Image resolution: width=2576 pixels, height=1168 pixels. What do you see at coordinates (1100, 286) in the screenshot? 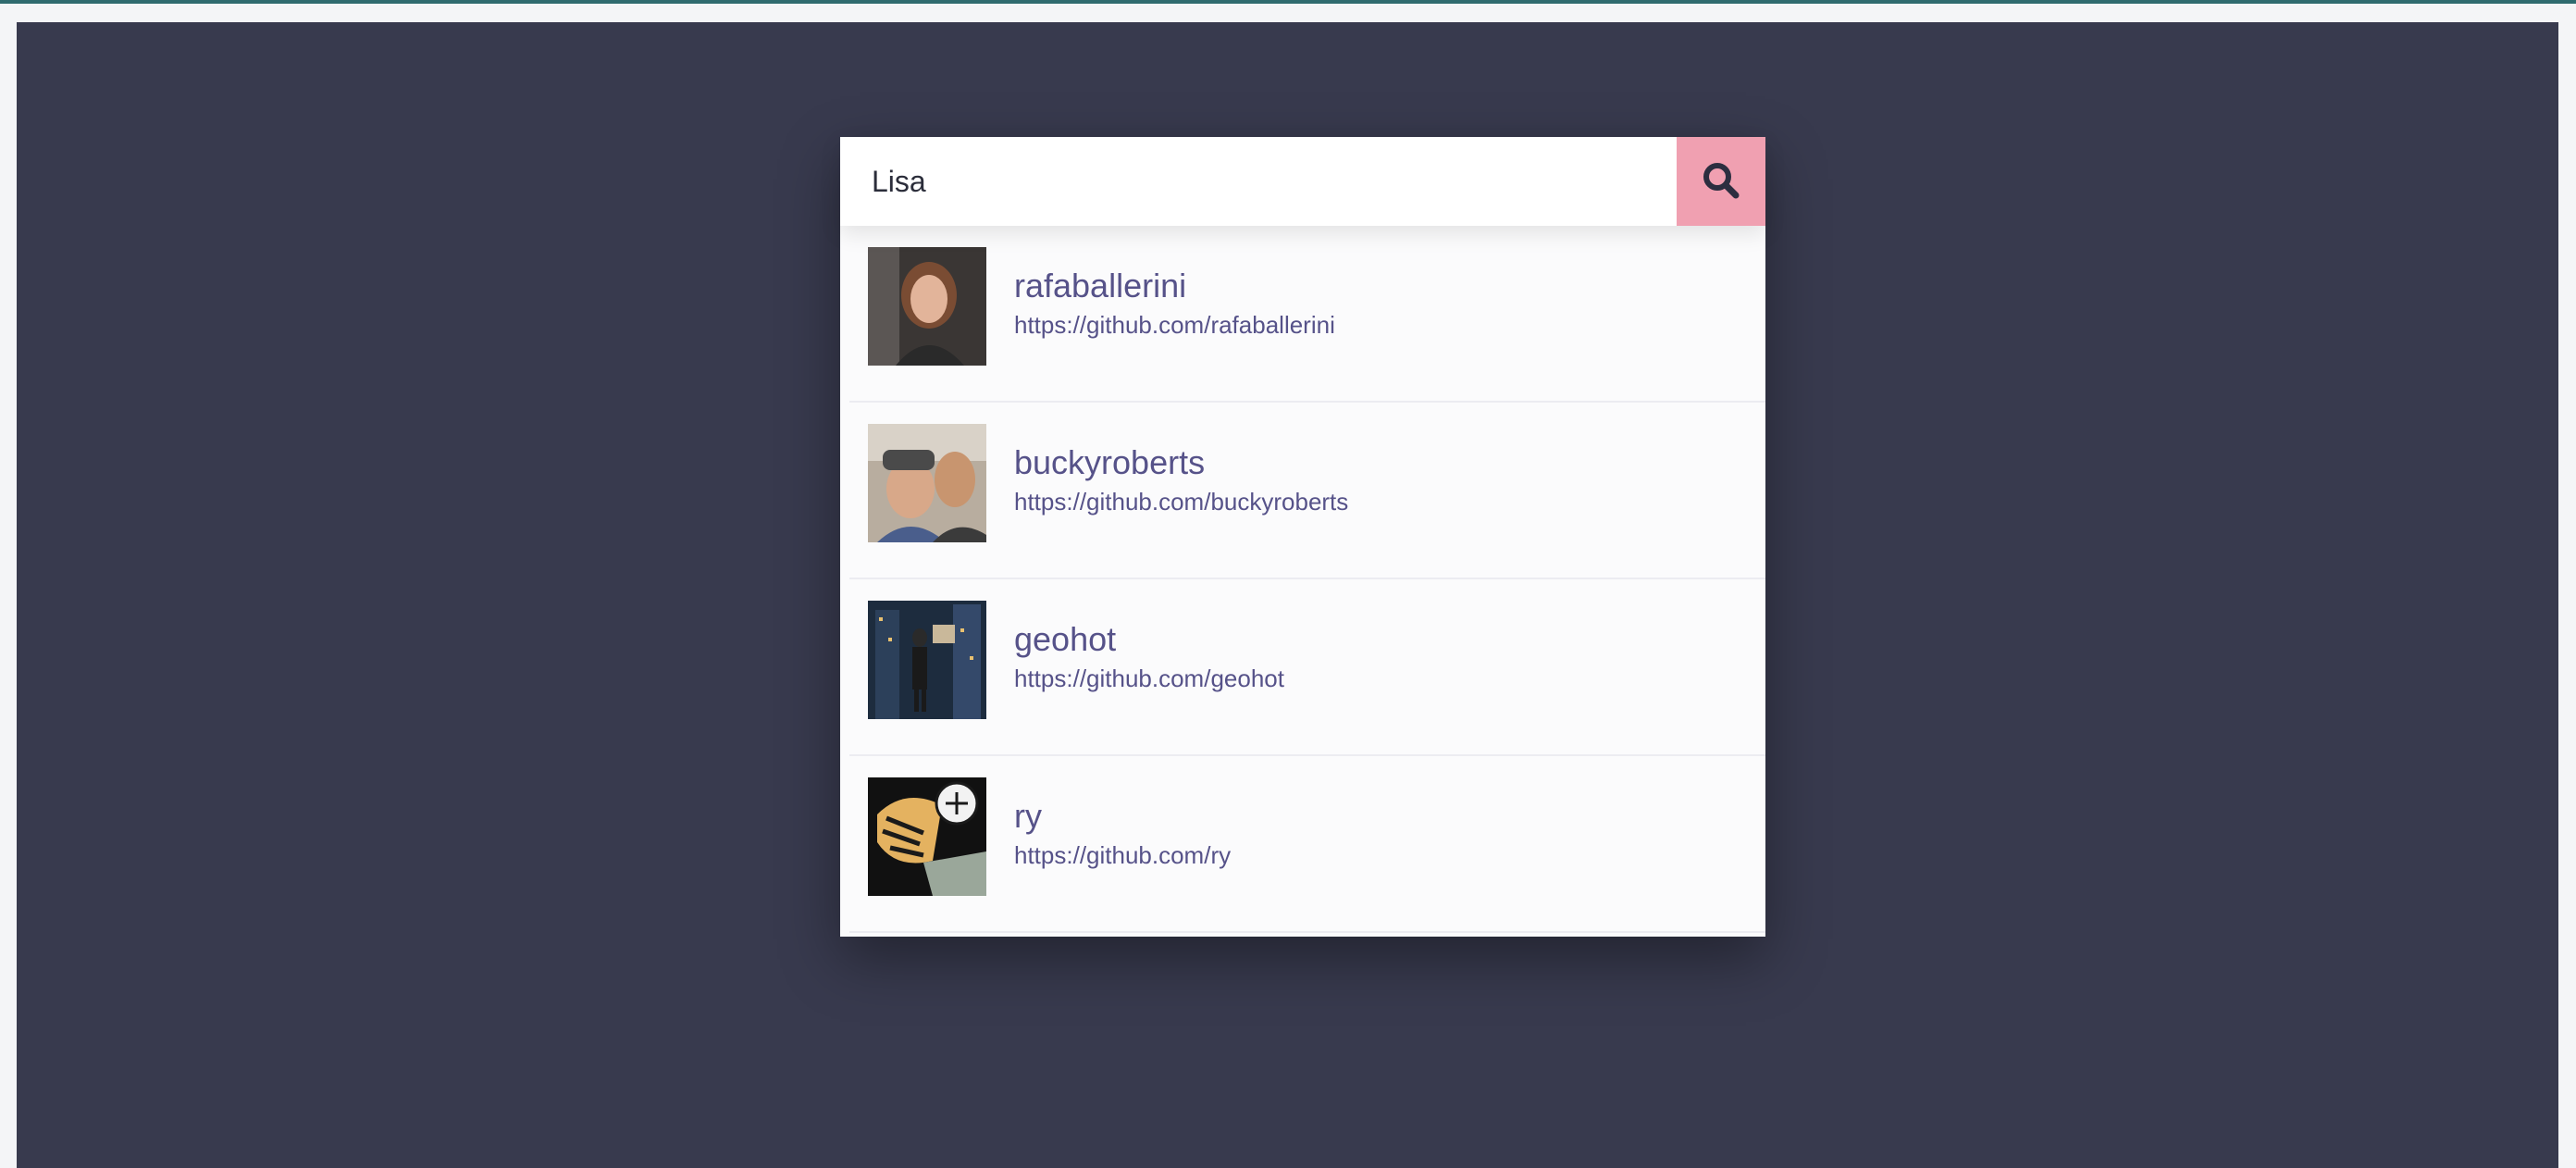
I see `result-username: rafaballerini` at bounding box center [1100, 286].